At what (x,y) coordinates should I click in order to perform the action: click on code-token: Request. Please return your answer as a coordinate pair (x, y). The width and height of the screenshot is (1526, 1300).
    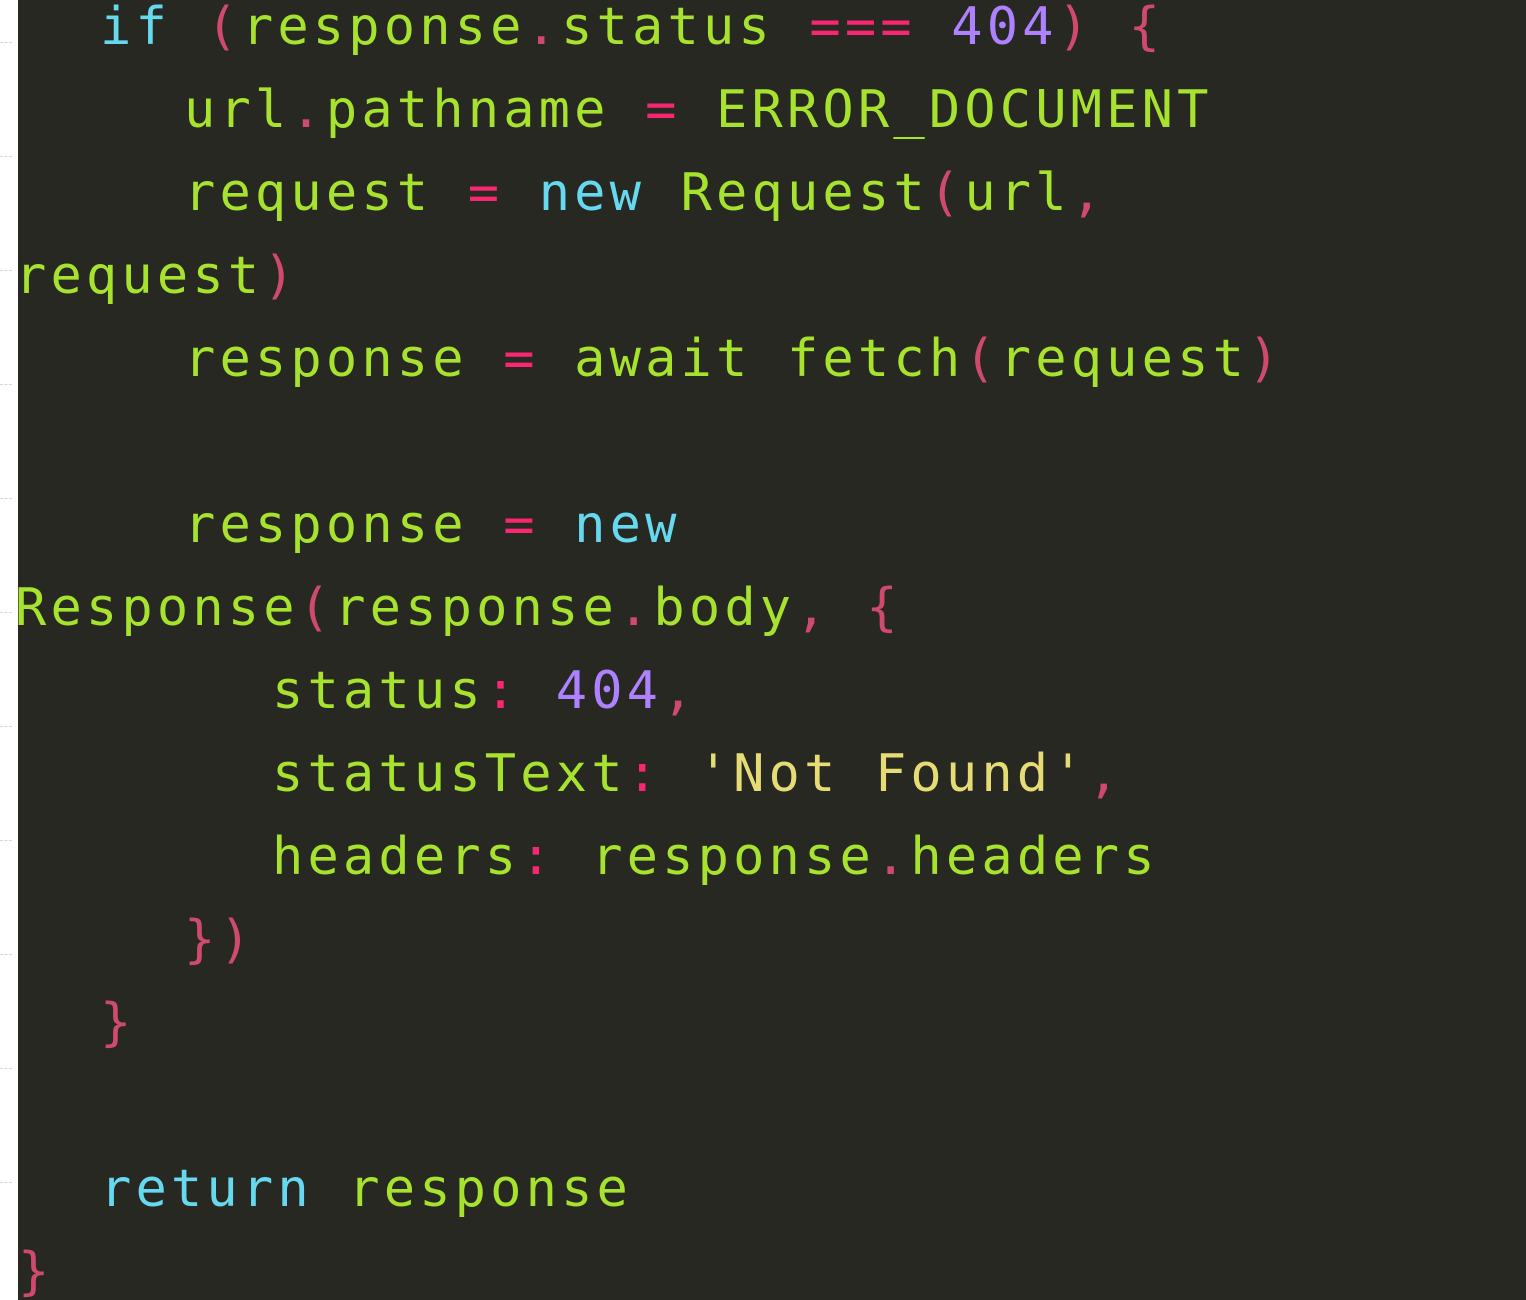
    Looking at the image, I should click on (804, 193).